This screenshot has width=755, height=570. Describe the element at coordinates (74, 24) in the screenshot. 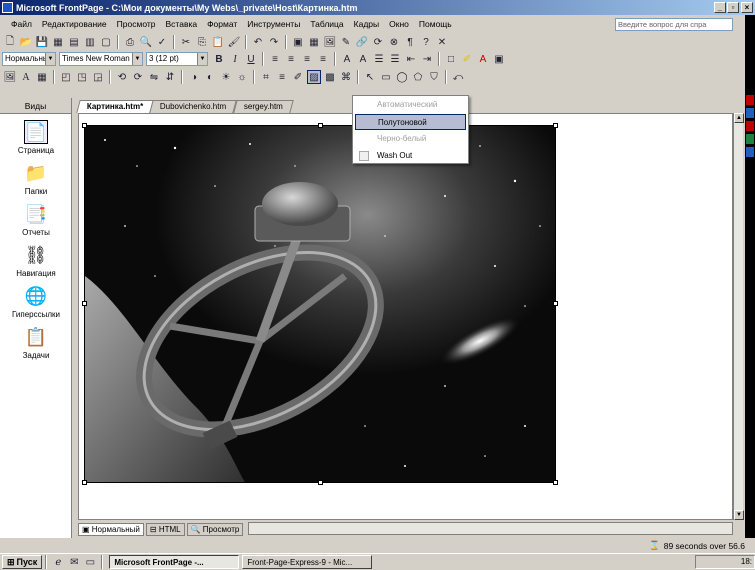

I see `menu-edit: Редактирование` at that location.